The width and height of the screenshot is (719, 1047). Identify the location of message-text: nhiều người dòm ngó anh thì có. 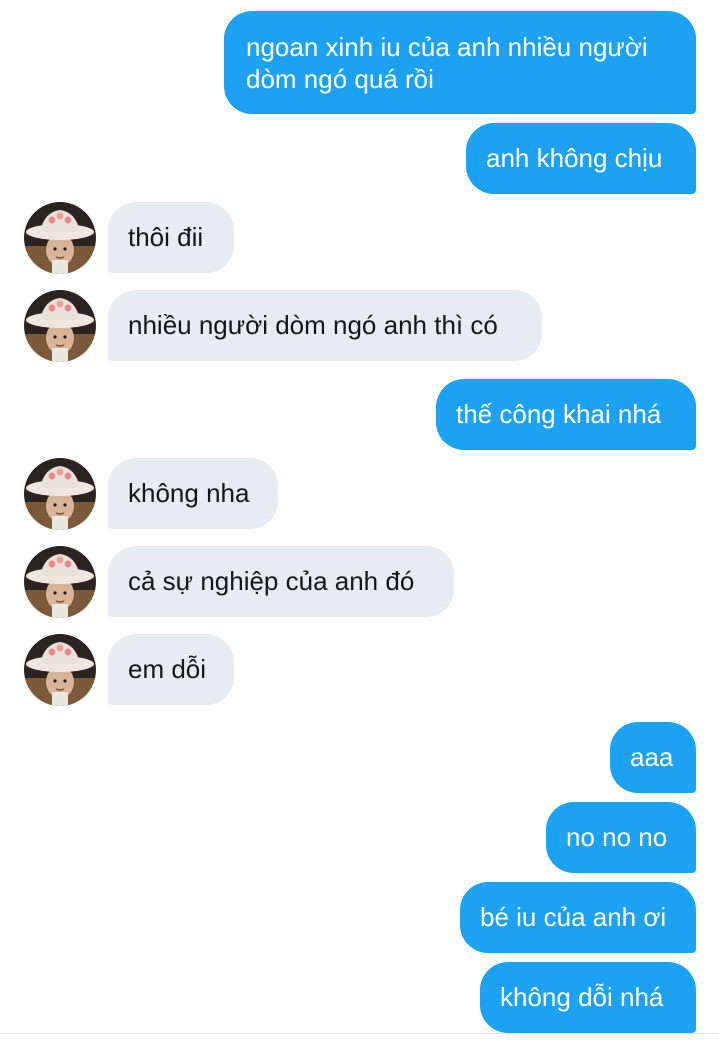
(313, 325).